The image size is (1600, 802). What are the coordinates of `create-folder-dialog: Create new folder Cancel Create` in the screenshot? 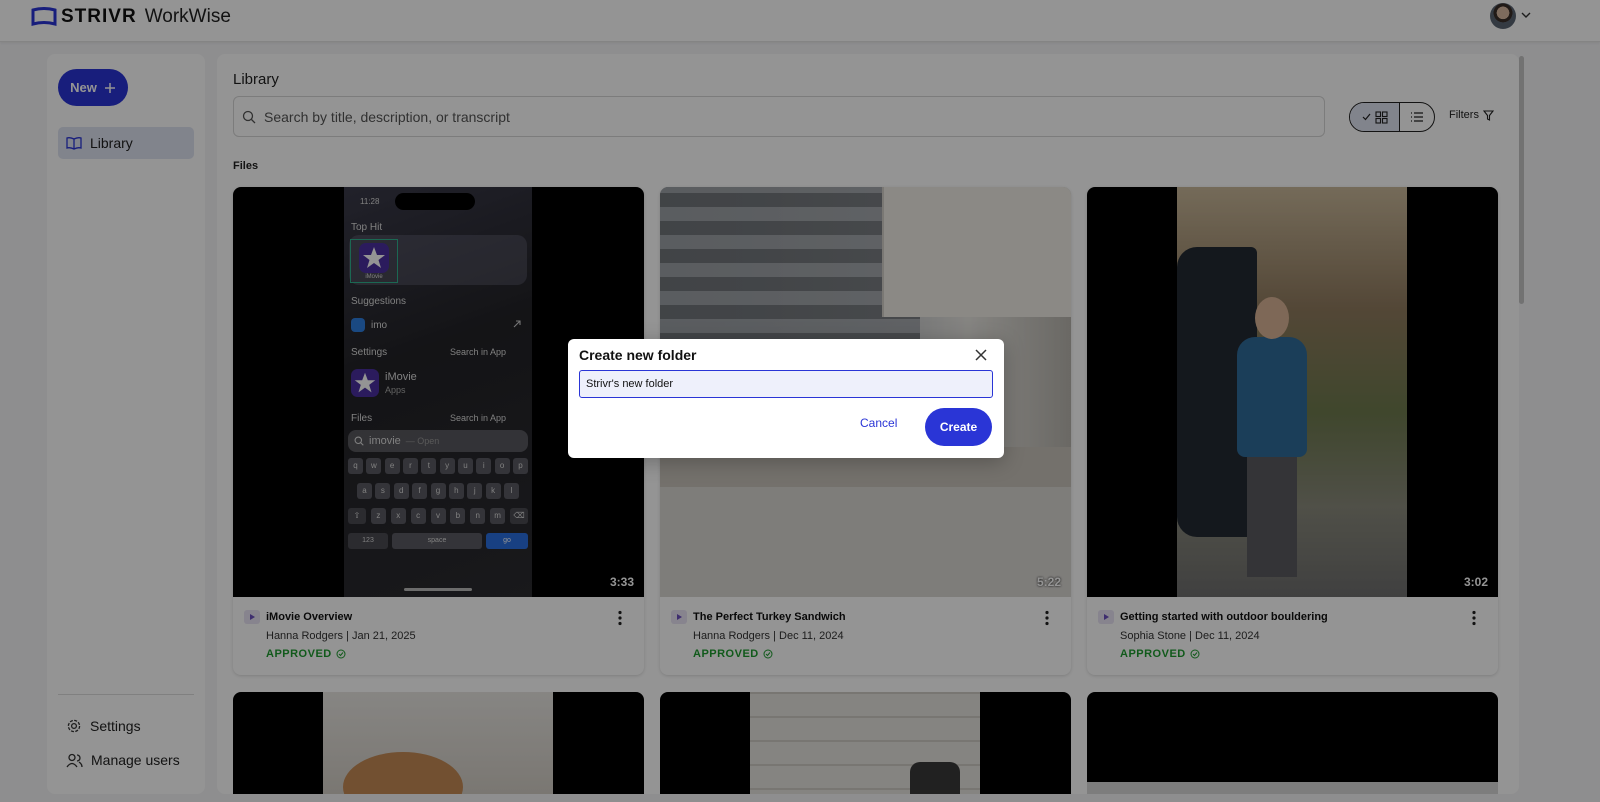 It's located at (786, 398).